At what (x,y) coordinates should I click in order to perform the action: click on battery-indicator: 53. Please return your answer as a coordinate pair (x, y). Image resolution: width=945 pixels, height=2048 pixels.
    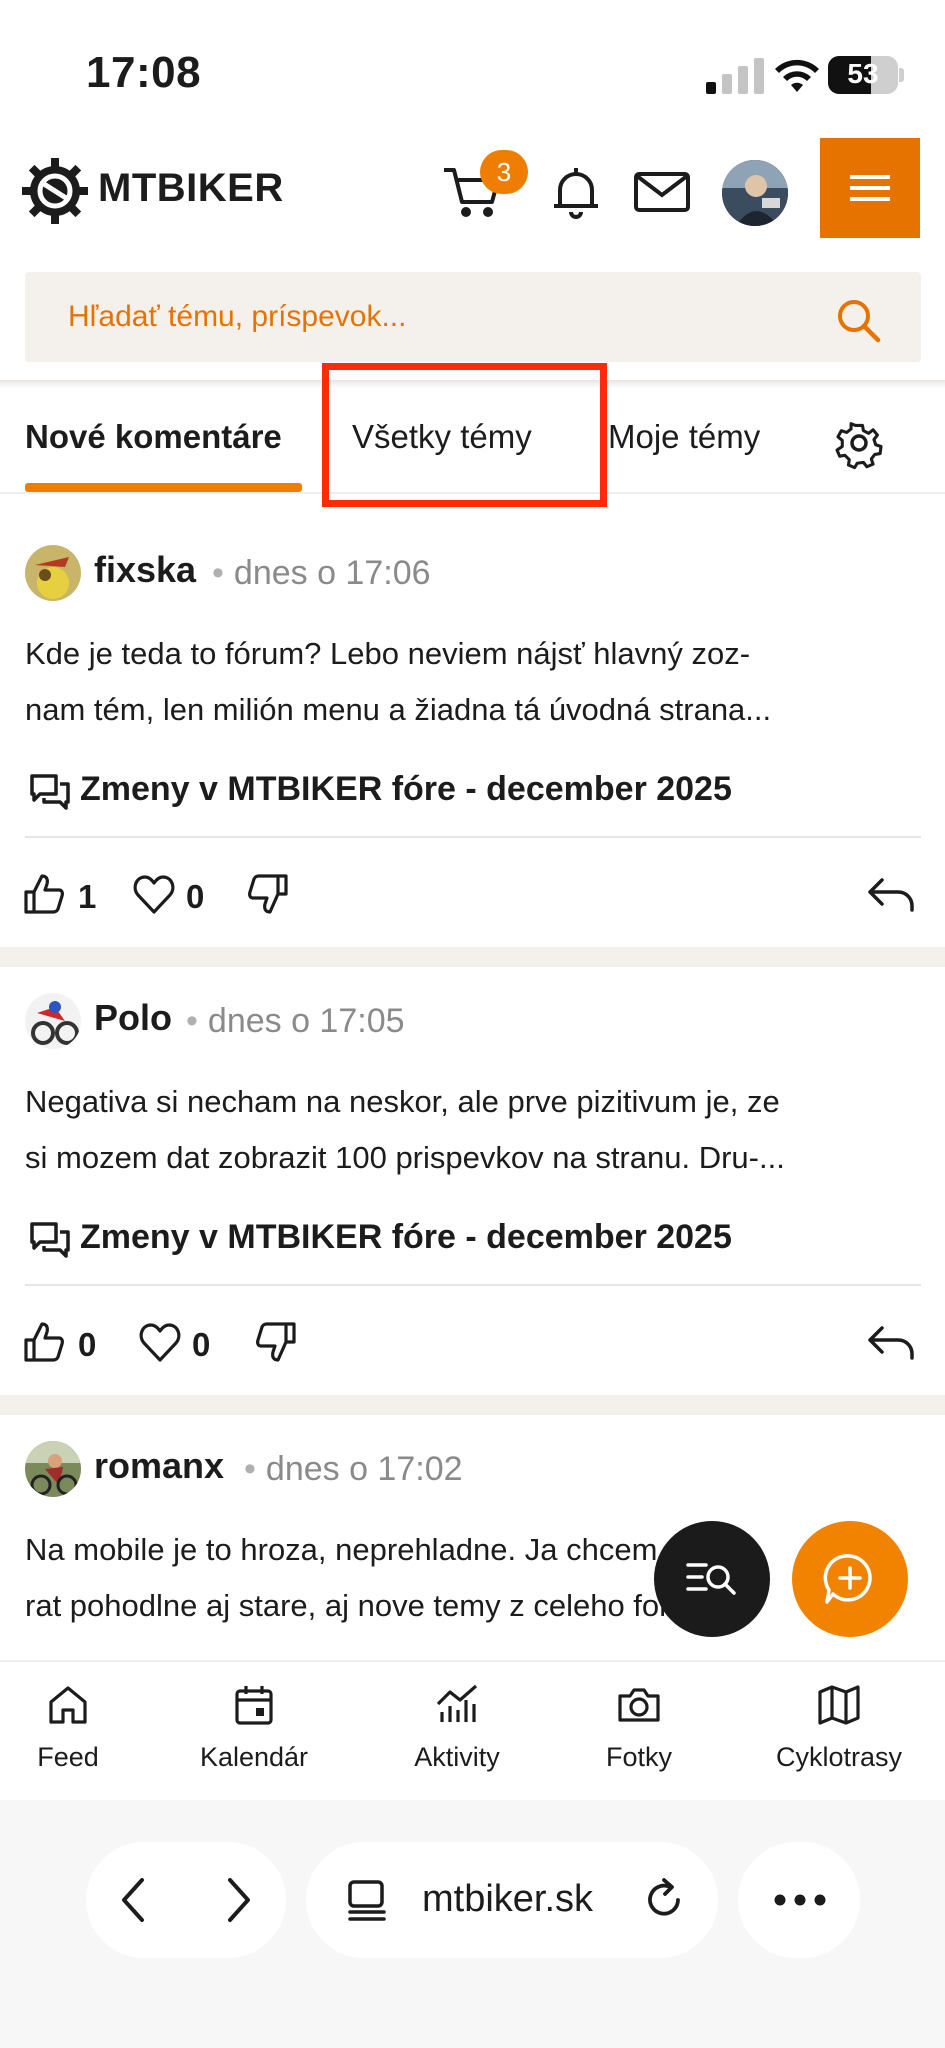
    Looking at the image, I should click on (863, 75).